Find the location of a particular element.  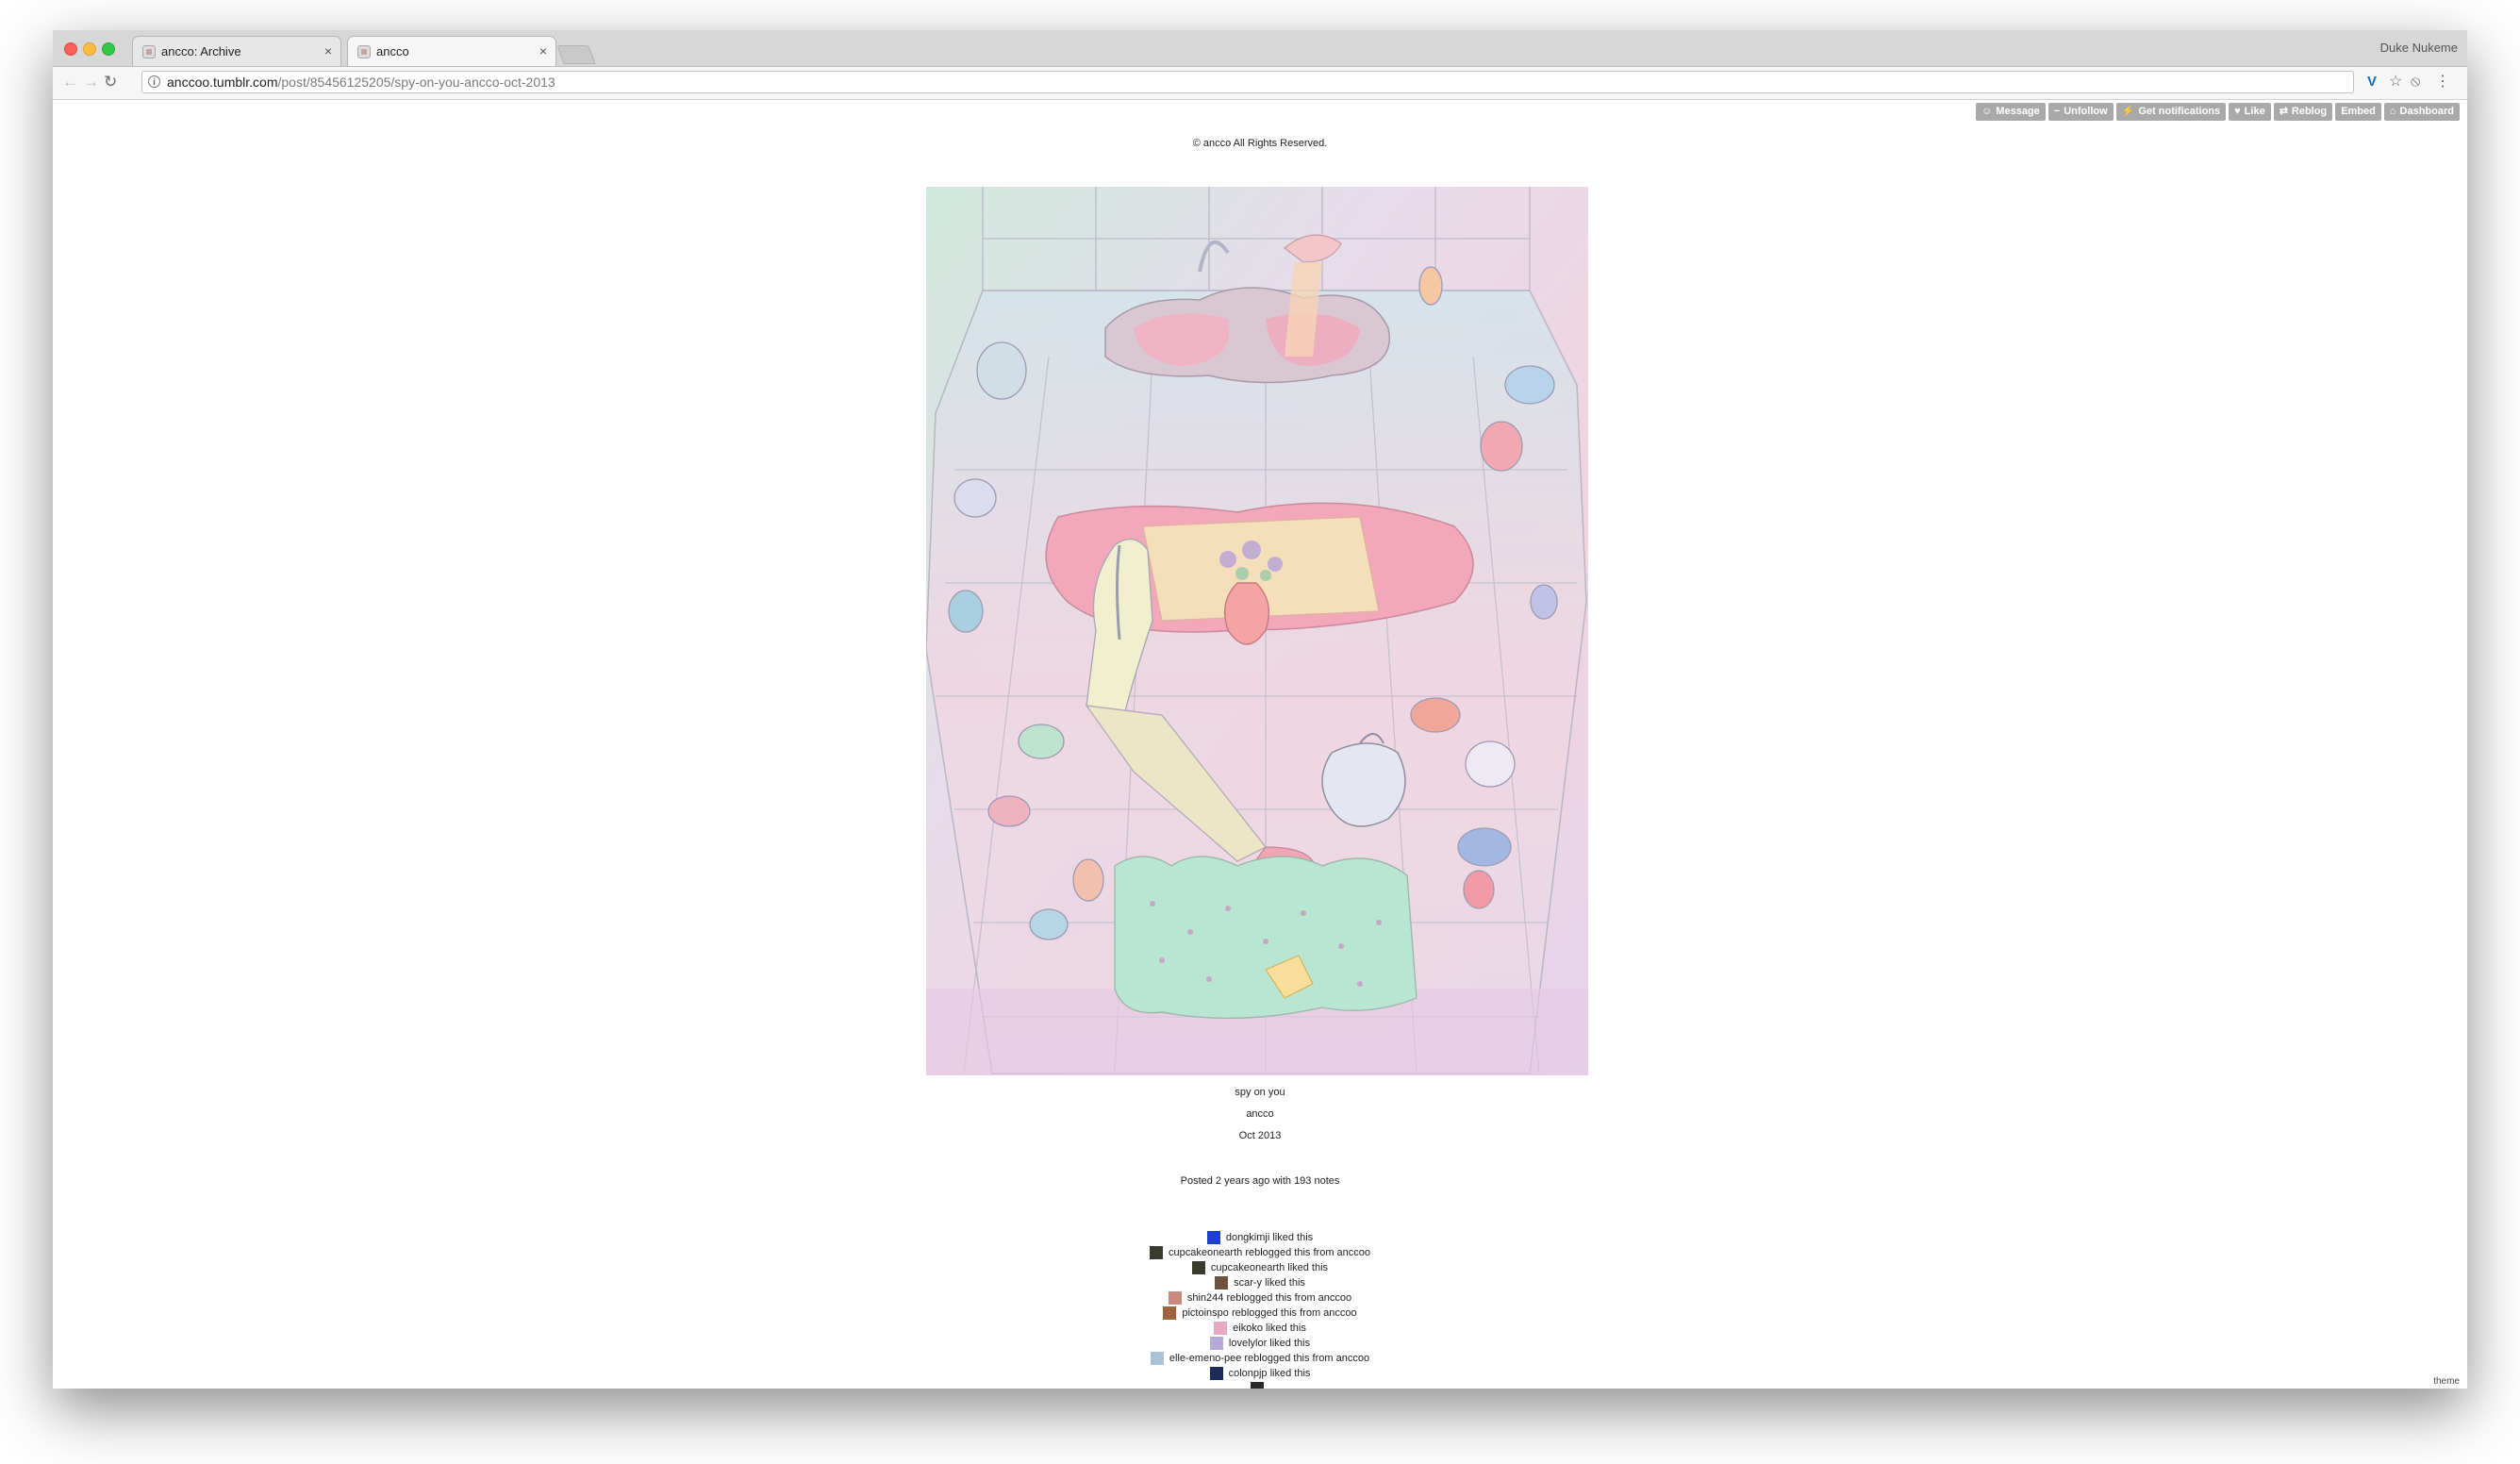

tab-archive: ancco: Archive × is located at coordinates (237, 51).